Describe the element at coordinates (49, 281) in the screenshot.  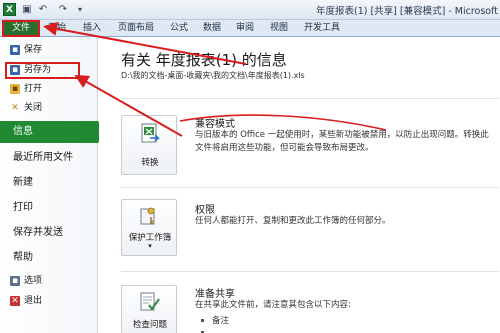
I see `nav-options: ▪ 选项` at that location.